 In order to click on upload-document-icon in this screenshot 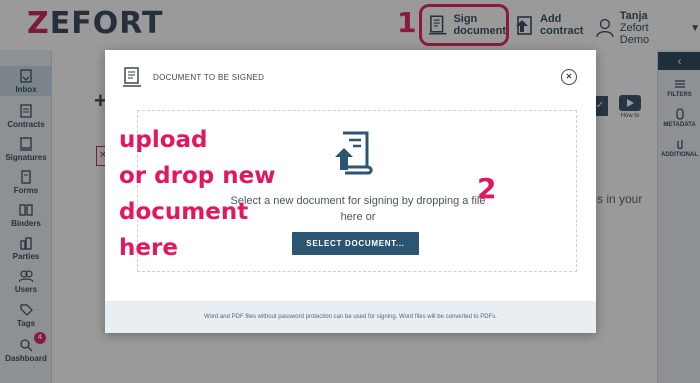, I will do `click(354, 153)`.